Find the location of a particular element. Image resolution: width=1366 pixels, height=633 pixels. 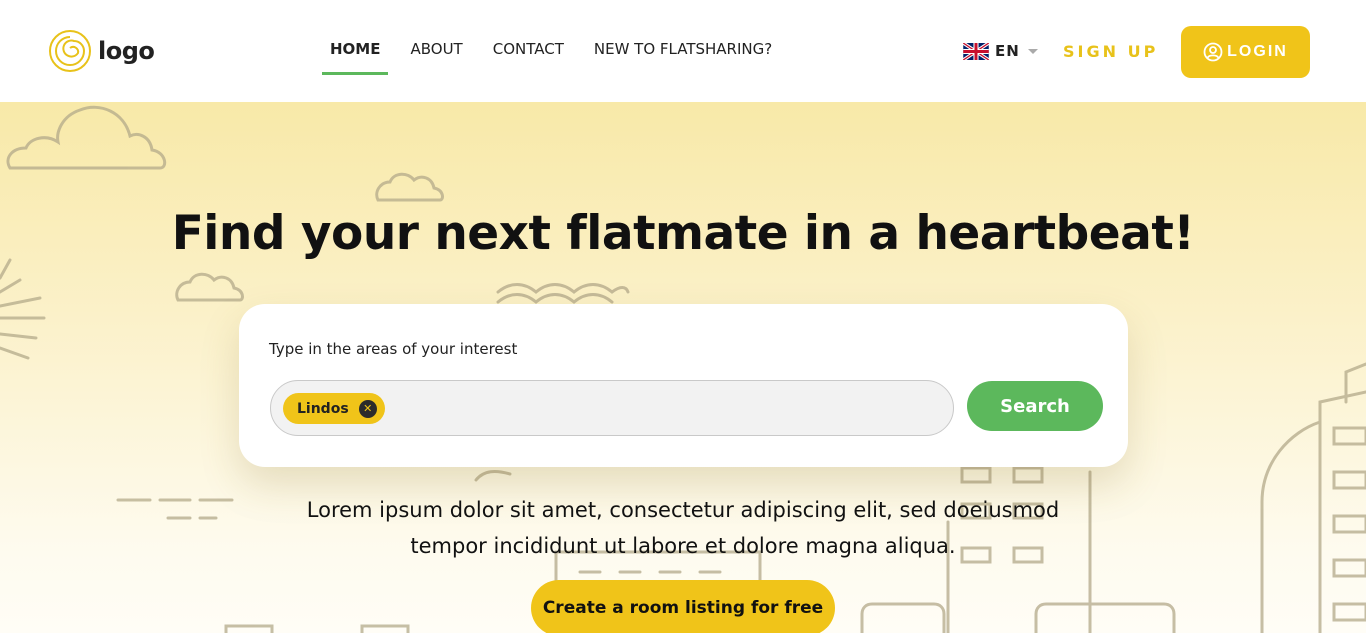

main-nav: HOME ABOUT CONTACT NEW TO FLATSHARING? is located at coordinates (558, 56).